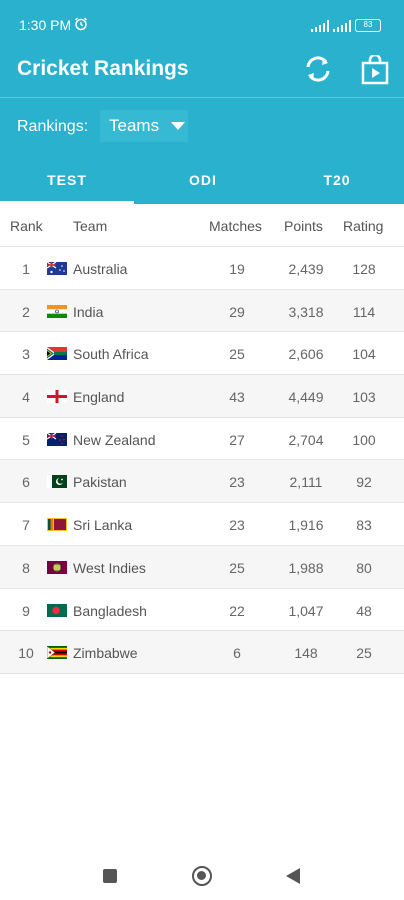  What do you see at coordinates (293, 876) in the screenshot?
I see `back-triangle-icon` at bounding box center [293, 876].